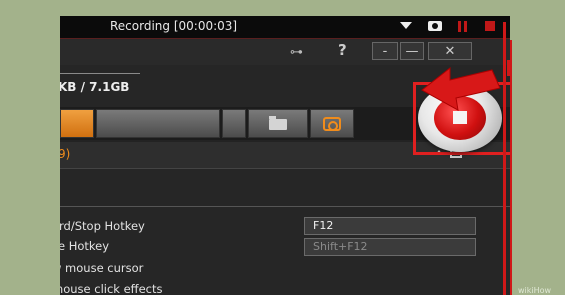  Describe the element at coordinates (95, 87) in the screenshot. I see `storage-usage: KB / 7.1GB` at that location.